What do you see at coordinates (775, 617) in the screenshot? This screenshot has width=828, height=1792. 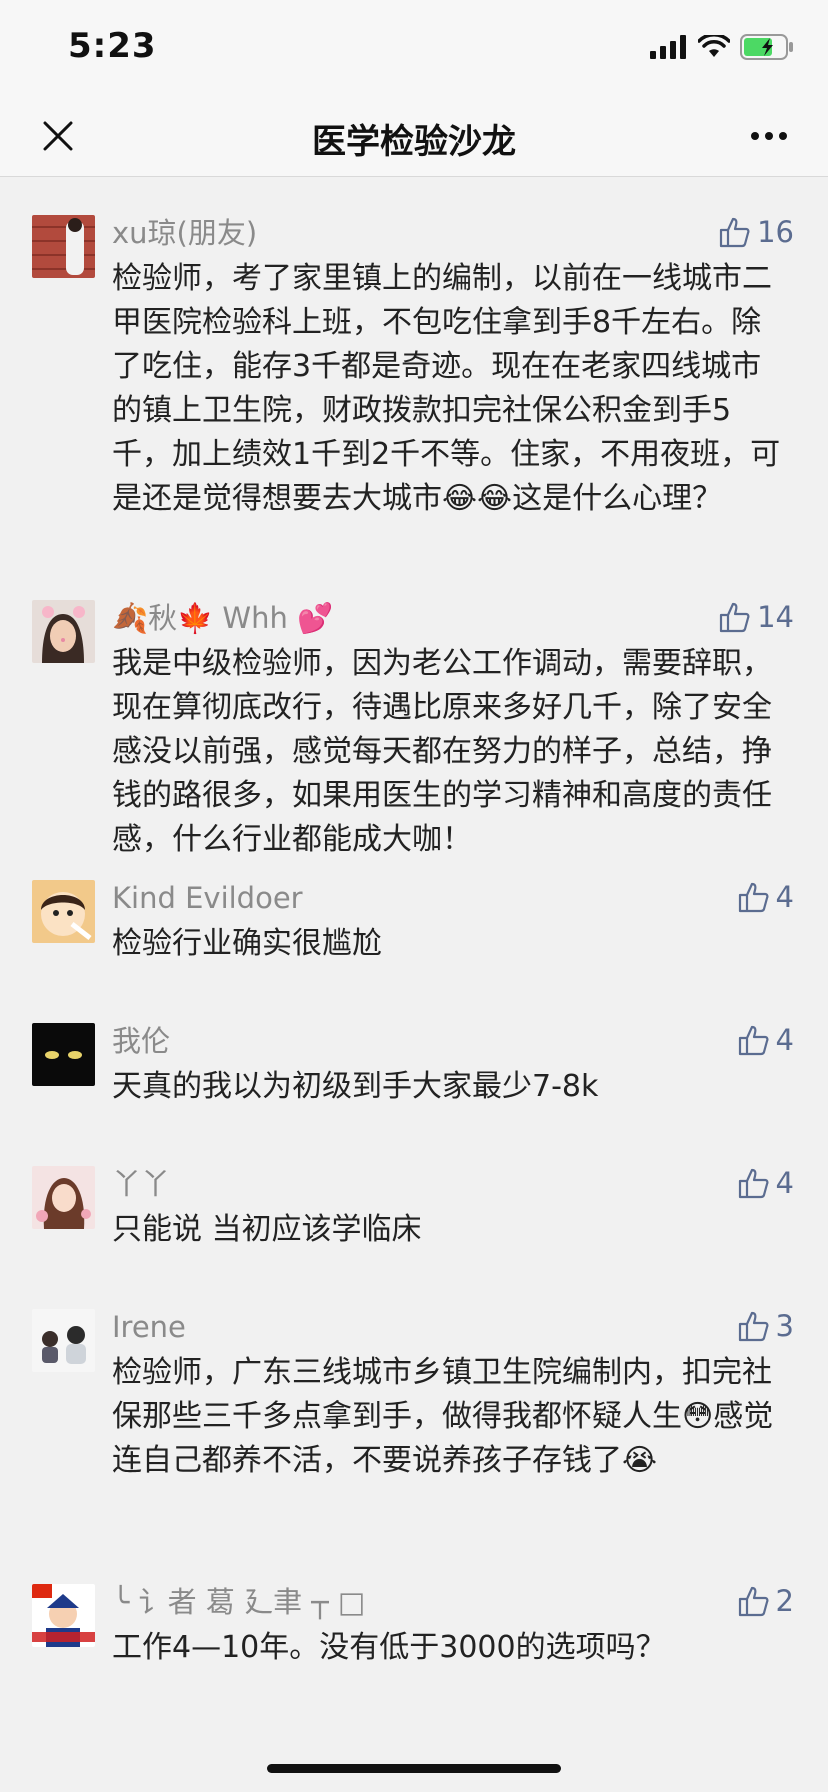 I see `like-count: 14` at bounding box center [775, 617].